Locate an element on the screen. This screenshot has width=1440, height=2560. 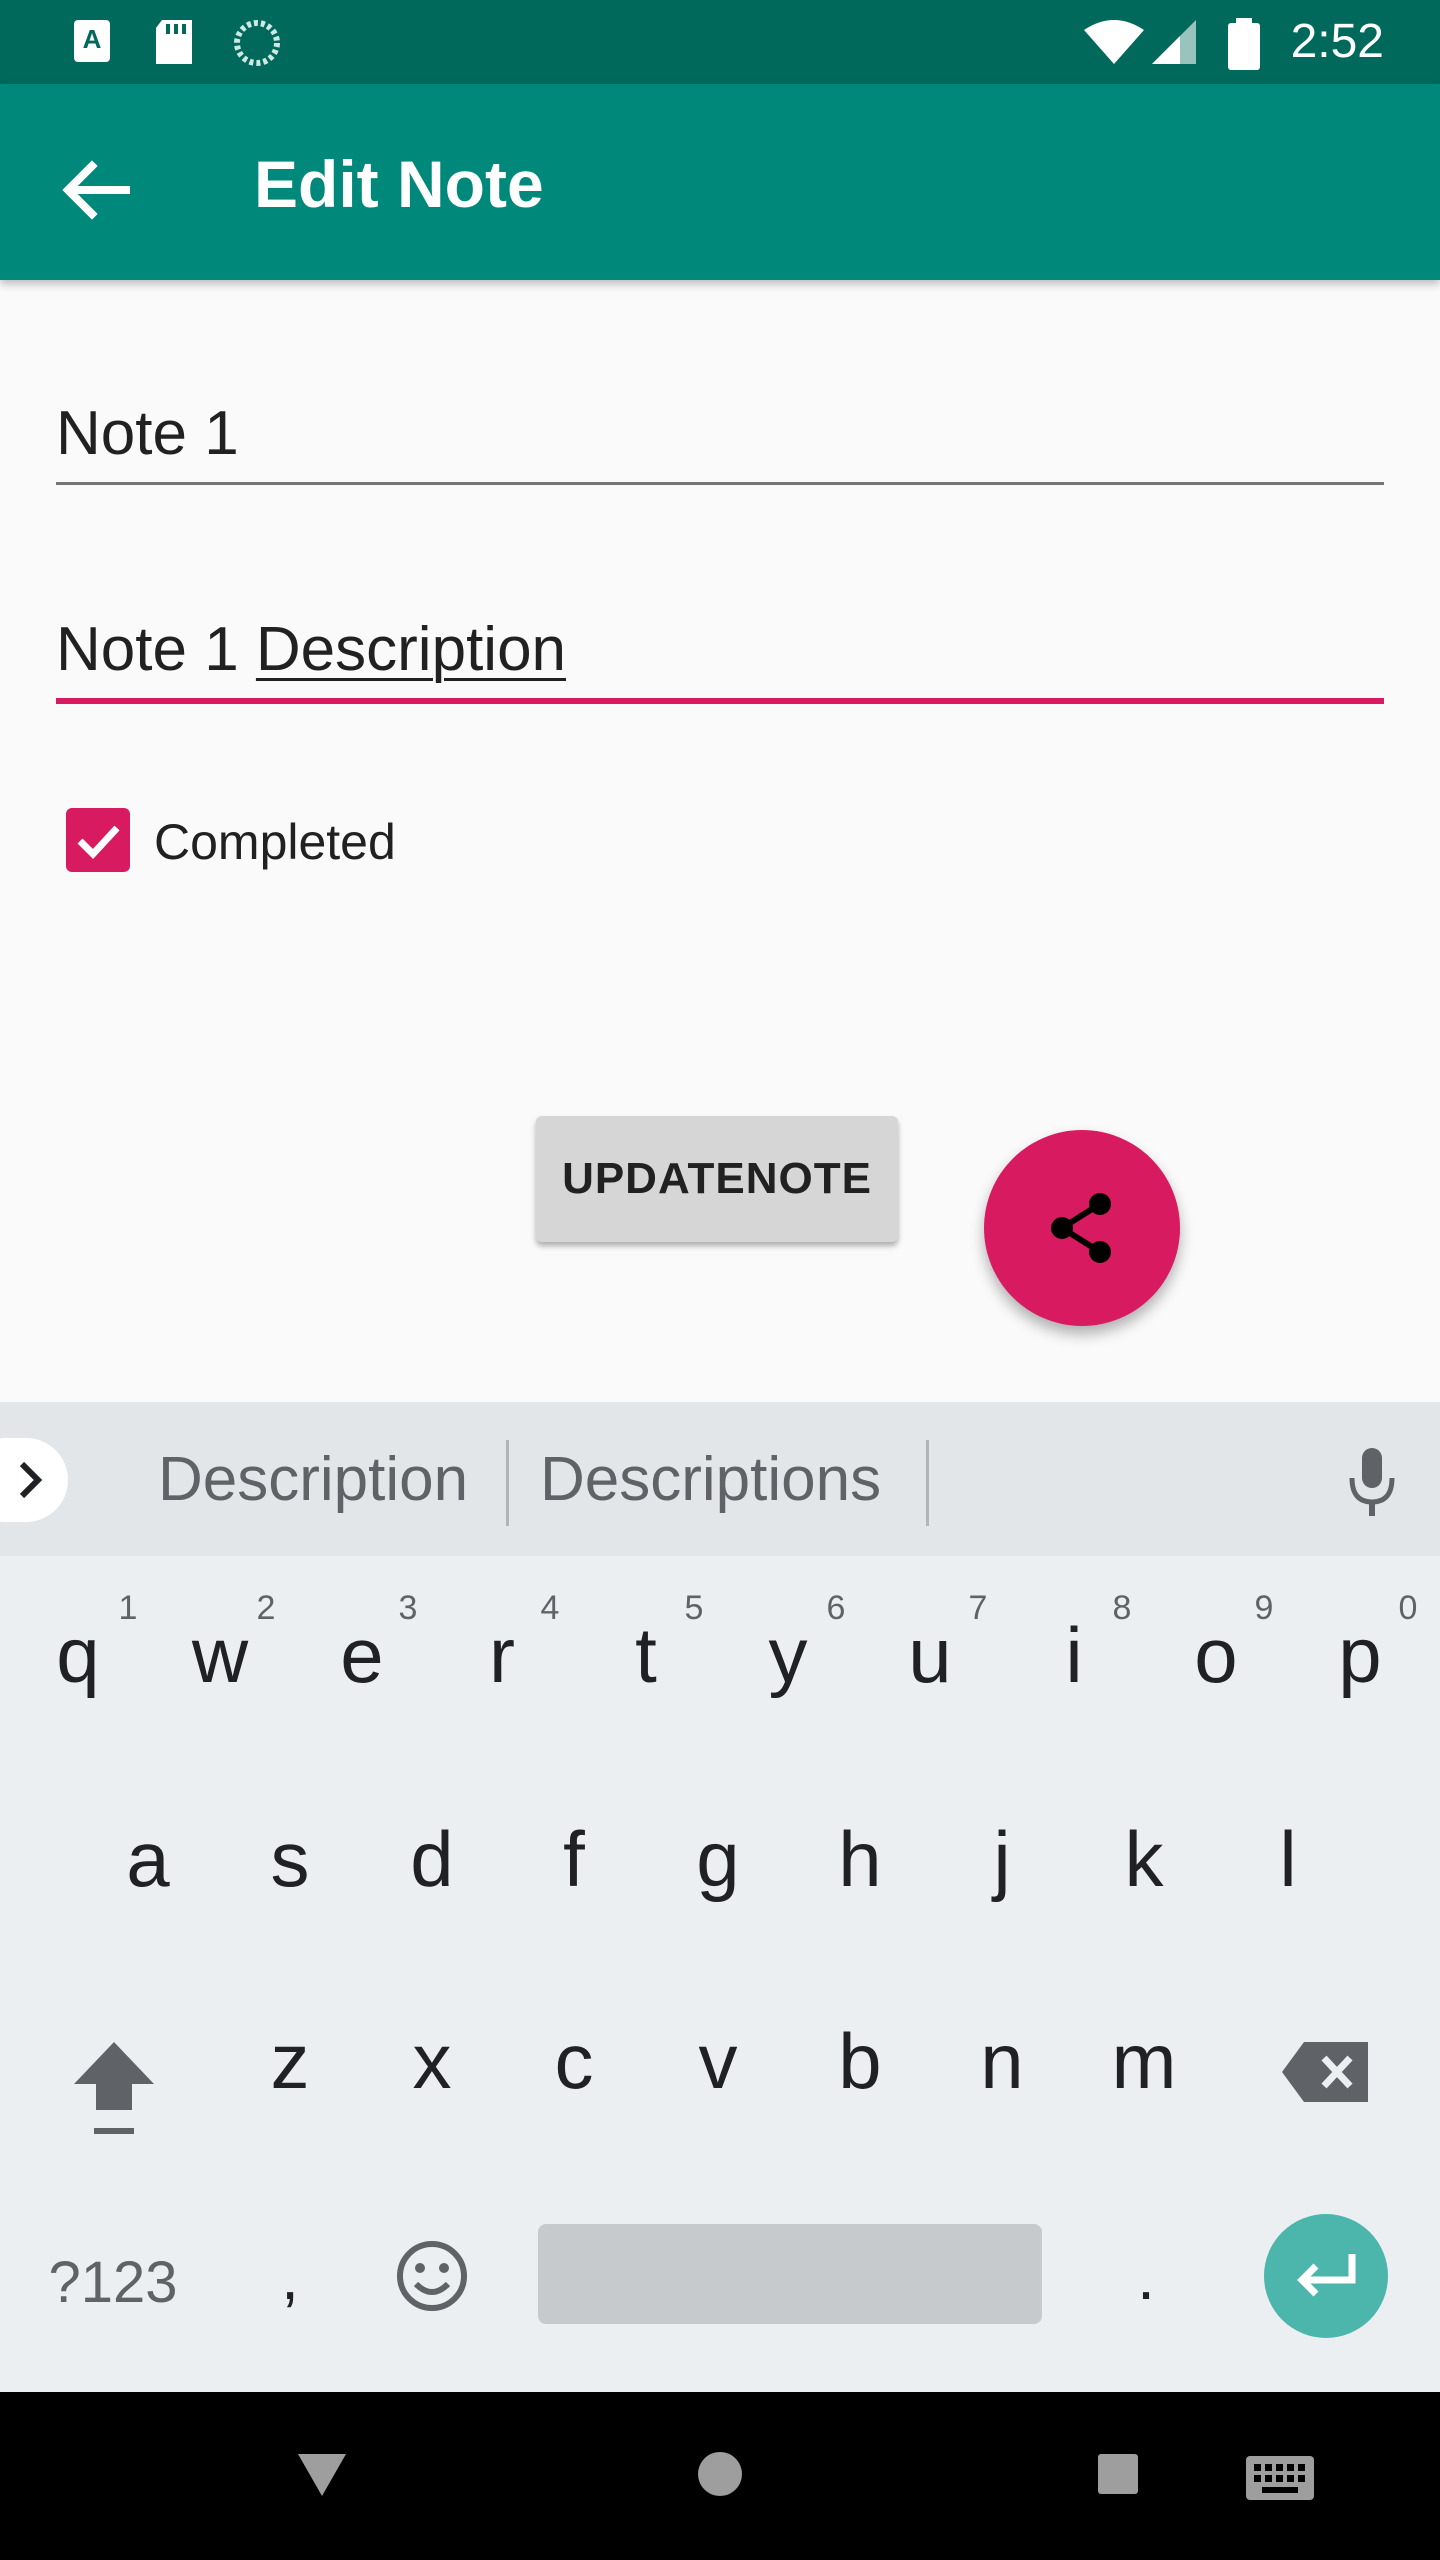
sd-card-icon is located at coordinates (174, 42).